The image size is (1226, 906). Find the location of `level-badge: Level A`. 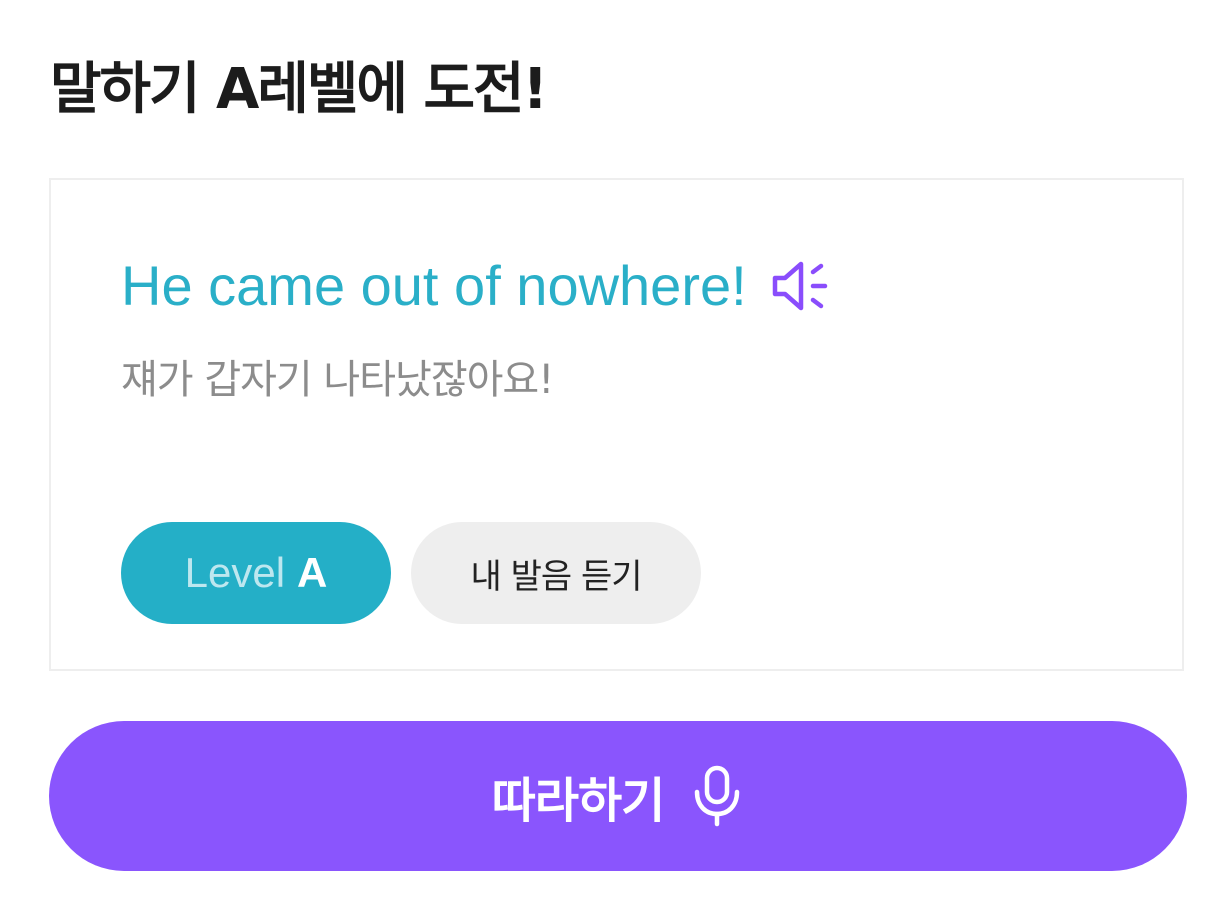

level-badge: Level A is located at coordinates (256, 573).